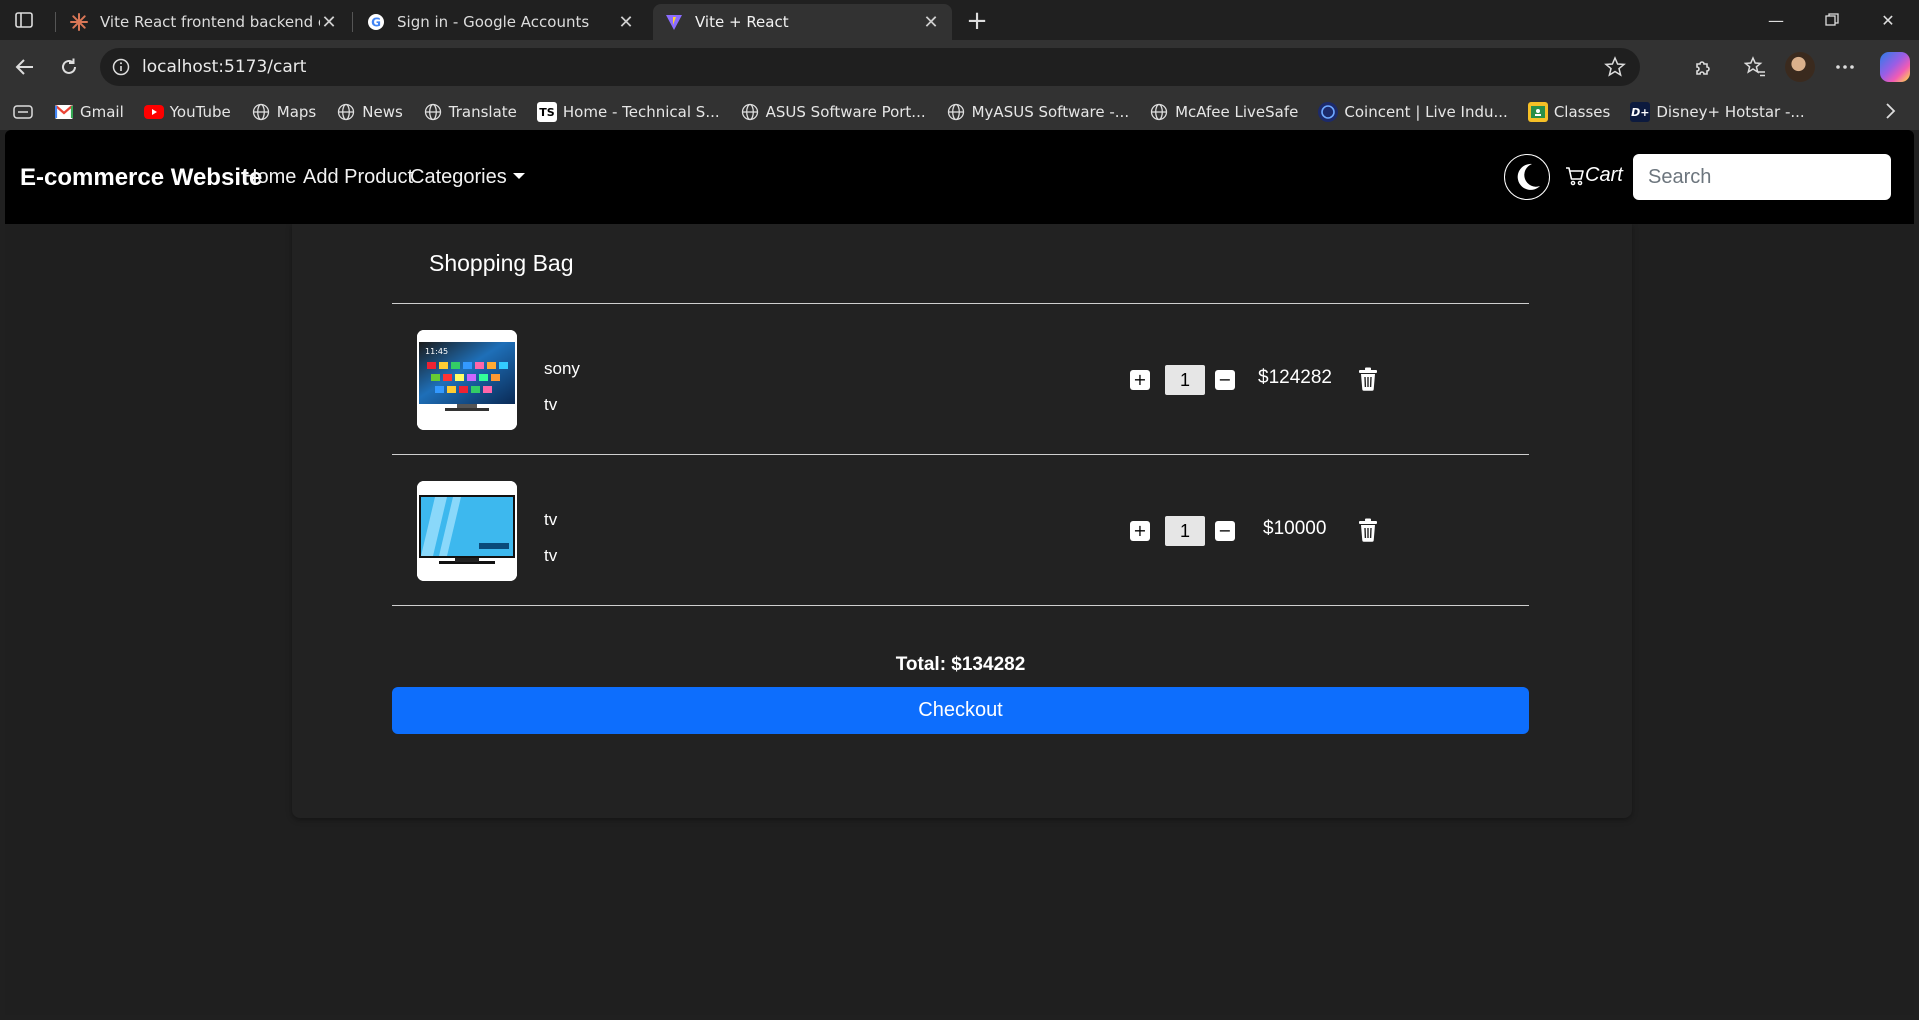 Image resolution: width=1919 pixels, height=1020 pixels. What do you see at coordinates (960, 605) in the screenshot?
I see `divider` at bounding box center [960, 605].